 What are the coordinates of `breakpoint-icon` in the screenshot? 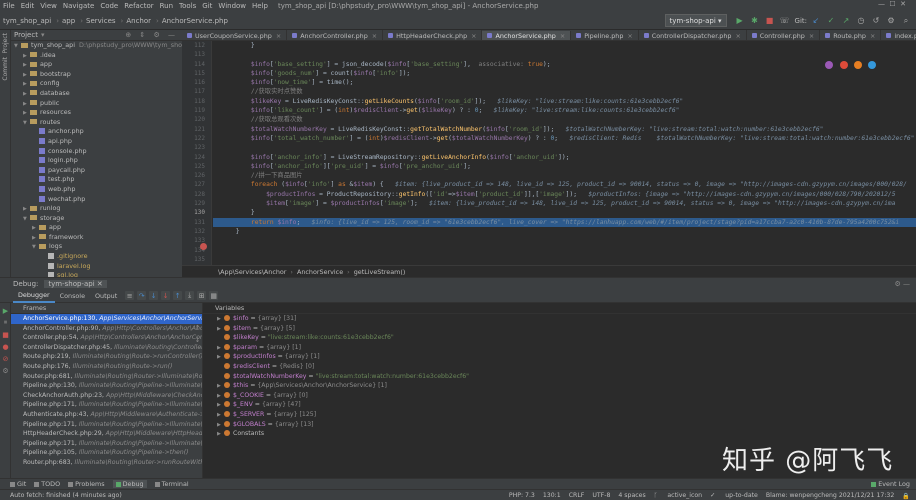 It's located at (203, 246).